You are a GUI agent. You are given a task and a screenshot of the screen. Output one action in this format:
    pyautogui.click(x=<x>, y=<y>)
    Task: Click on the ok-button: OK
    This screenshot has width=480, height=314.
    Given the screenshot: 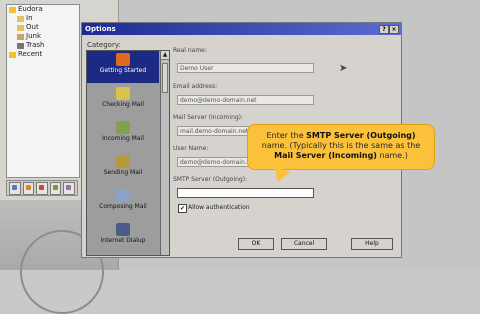 What is the action you would take?
    pyautogui.click(x=256, y=244)
    